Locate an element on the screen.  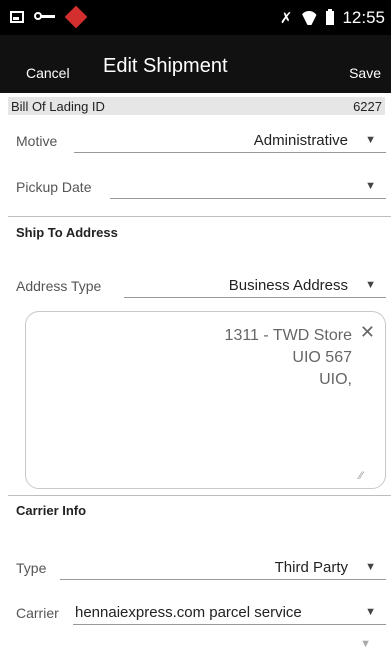
type-field: Type Third Party ▼ is located at coordinates (201, 567).